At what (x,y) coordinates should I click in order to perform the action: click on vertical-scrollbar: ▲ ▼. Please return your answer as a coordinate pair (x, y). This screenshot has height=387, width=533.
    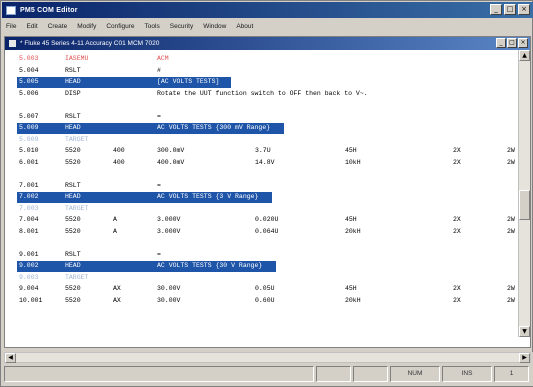
    Looking at the image, I should click on (524, 193).